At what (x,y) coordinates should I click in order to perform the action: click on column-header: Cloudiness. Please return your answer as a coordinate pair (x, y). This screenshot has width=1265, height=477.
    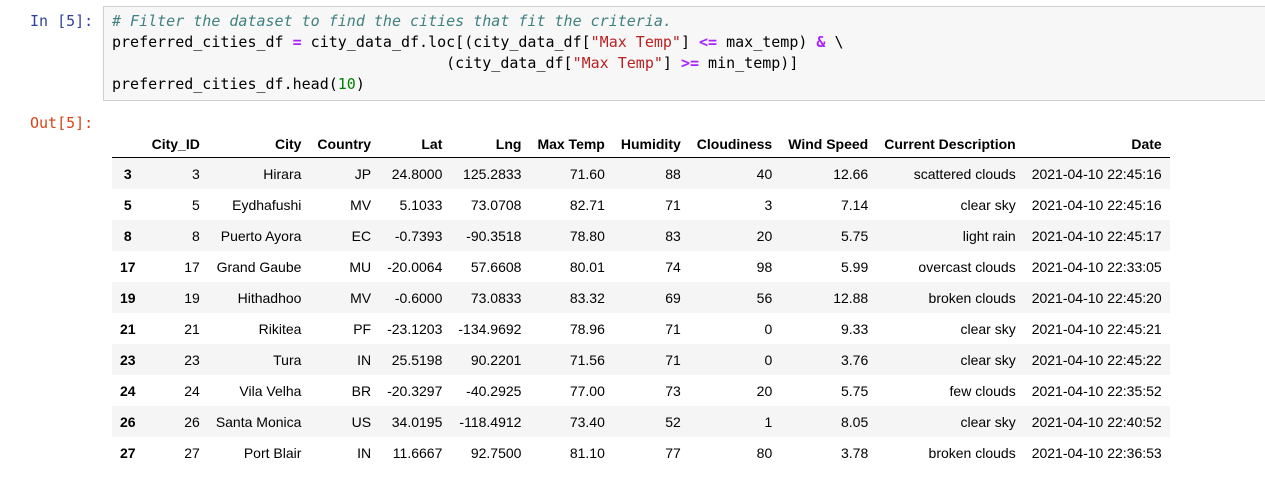
    Looking at the image, I should click on (734, 144).